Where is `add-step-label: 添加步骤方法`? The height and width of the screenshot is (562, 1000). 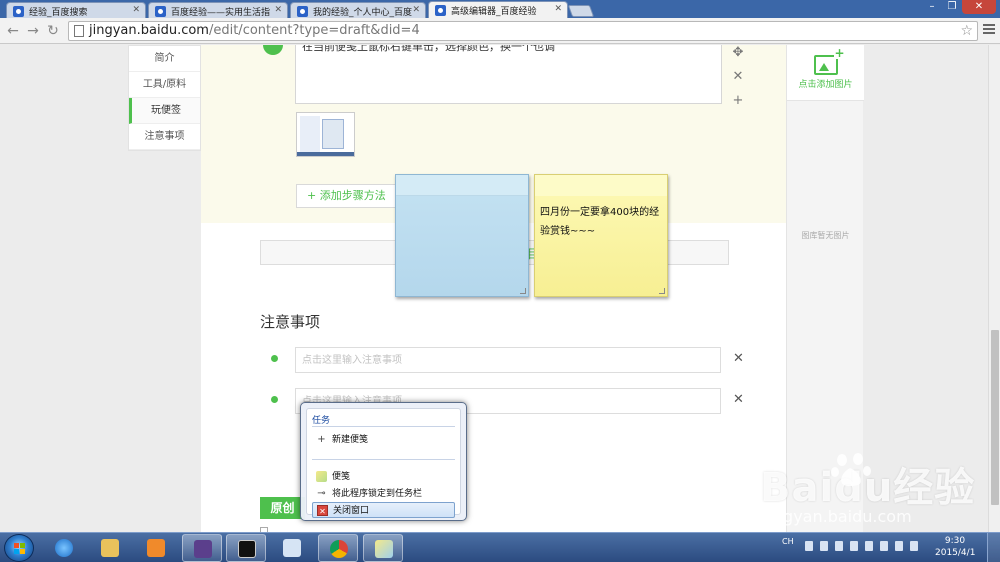
add-step-label: 添加步骤方法 is located at coordinates (352, 195).